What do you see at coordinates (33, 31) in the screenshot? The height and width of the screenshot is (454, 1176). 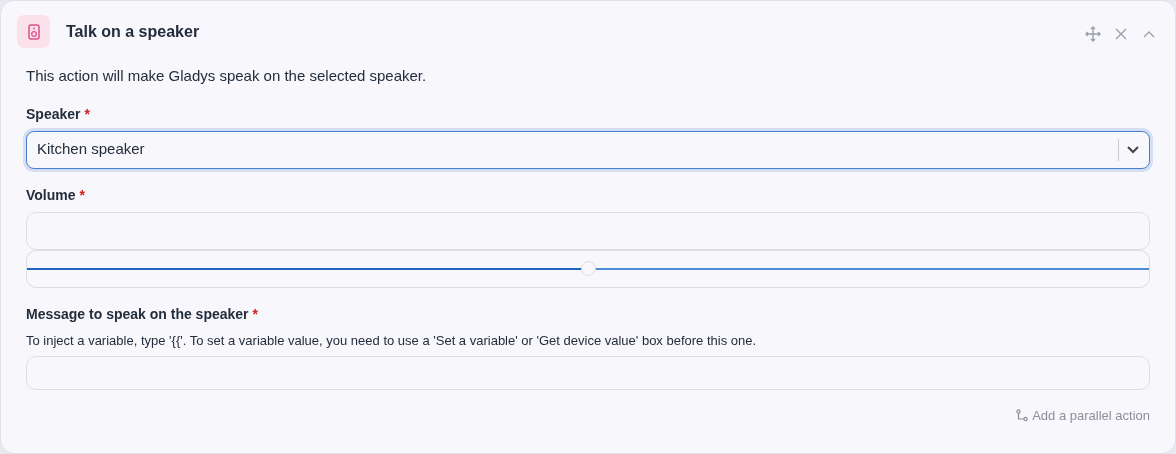 I see `speaker-icon` at bounding box center [33, 31].